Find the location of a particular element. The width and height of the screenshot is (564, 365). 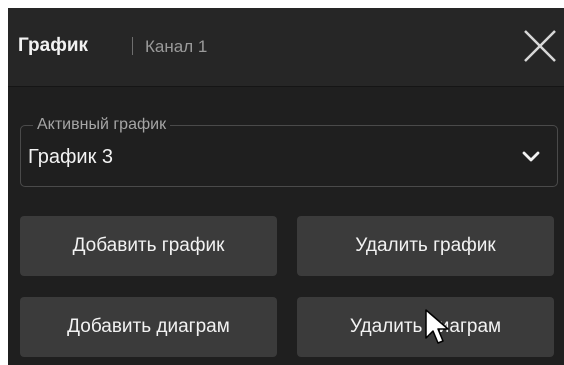

active-trace-value: График 3 is located at coordinates (71, 157).